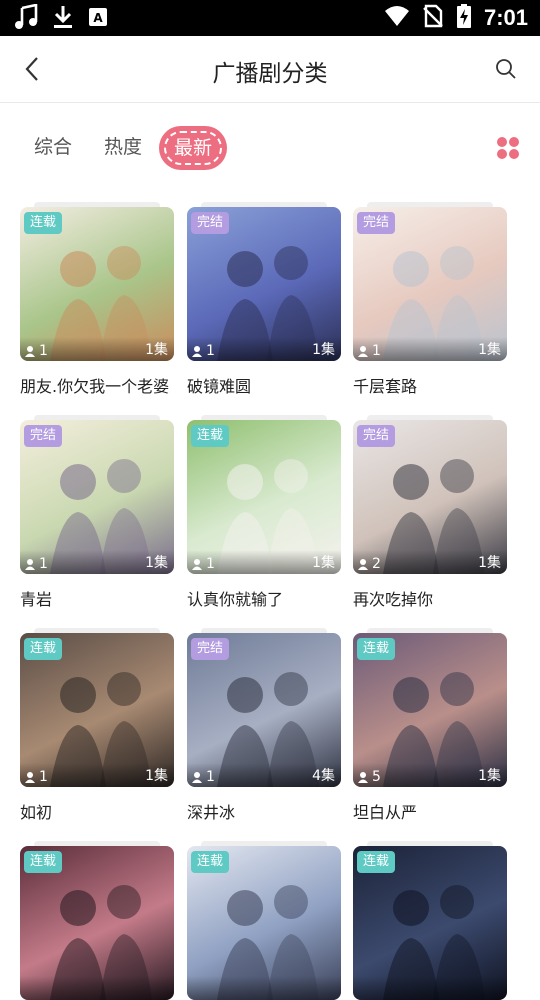  Describe the element at coordinates (508, 148) in the screenshot. I see `category-grid-icon` at that location.